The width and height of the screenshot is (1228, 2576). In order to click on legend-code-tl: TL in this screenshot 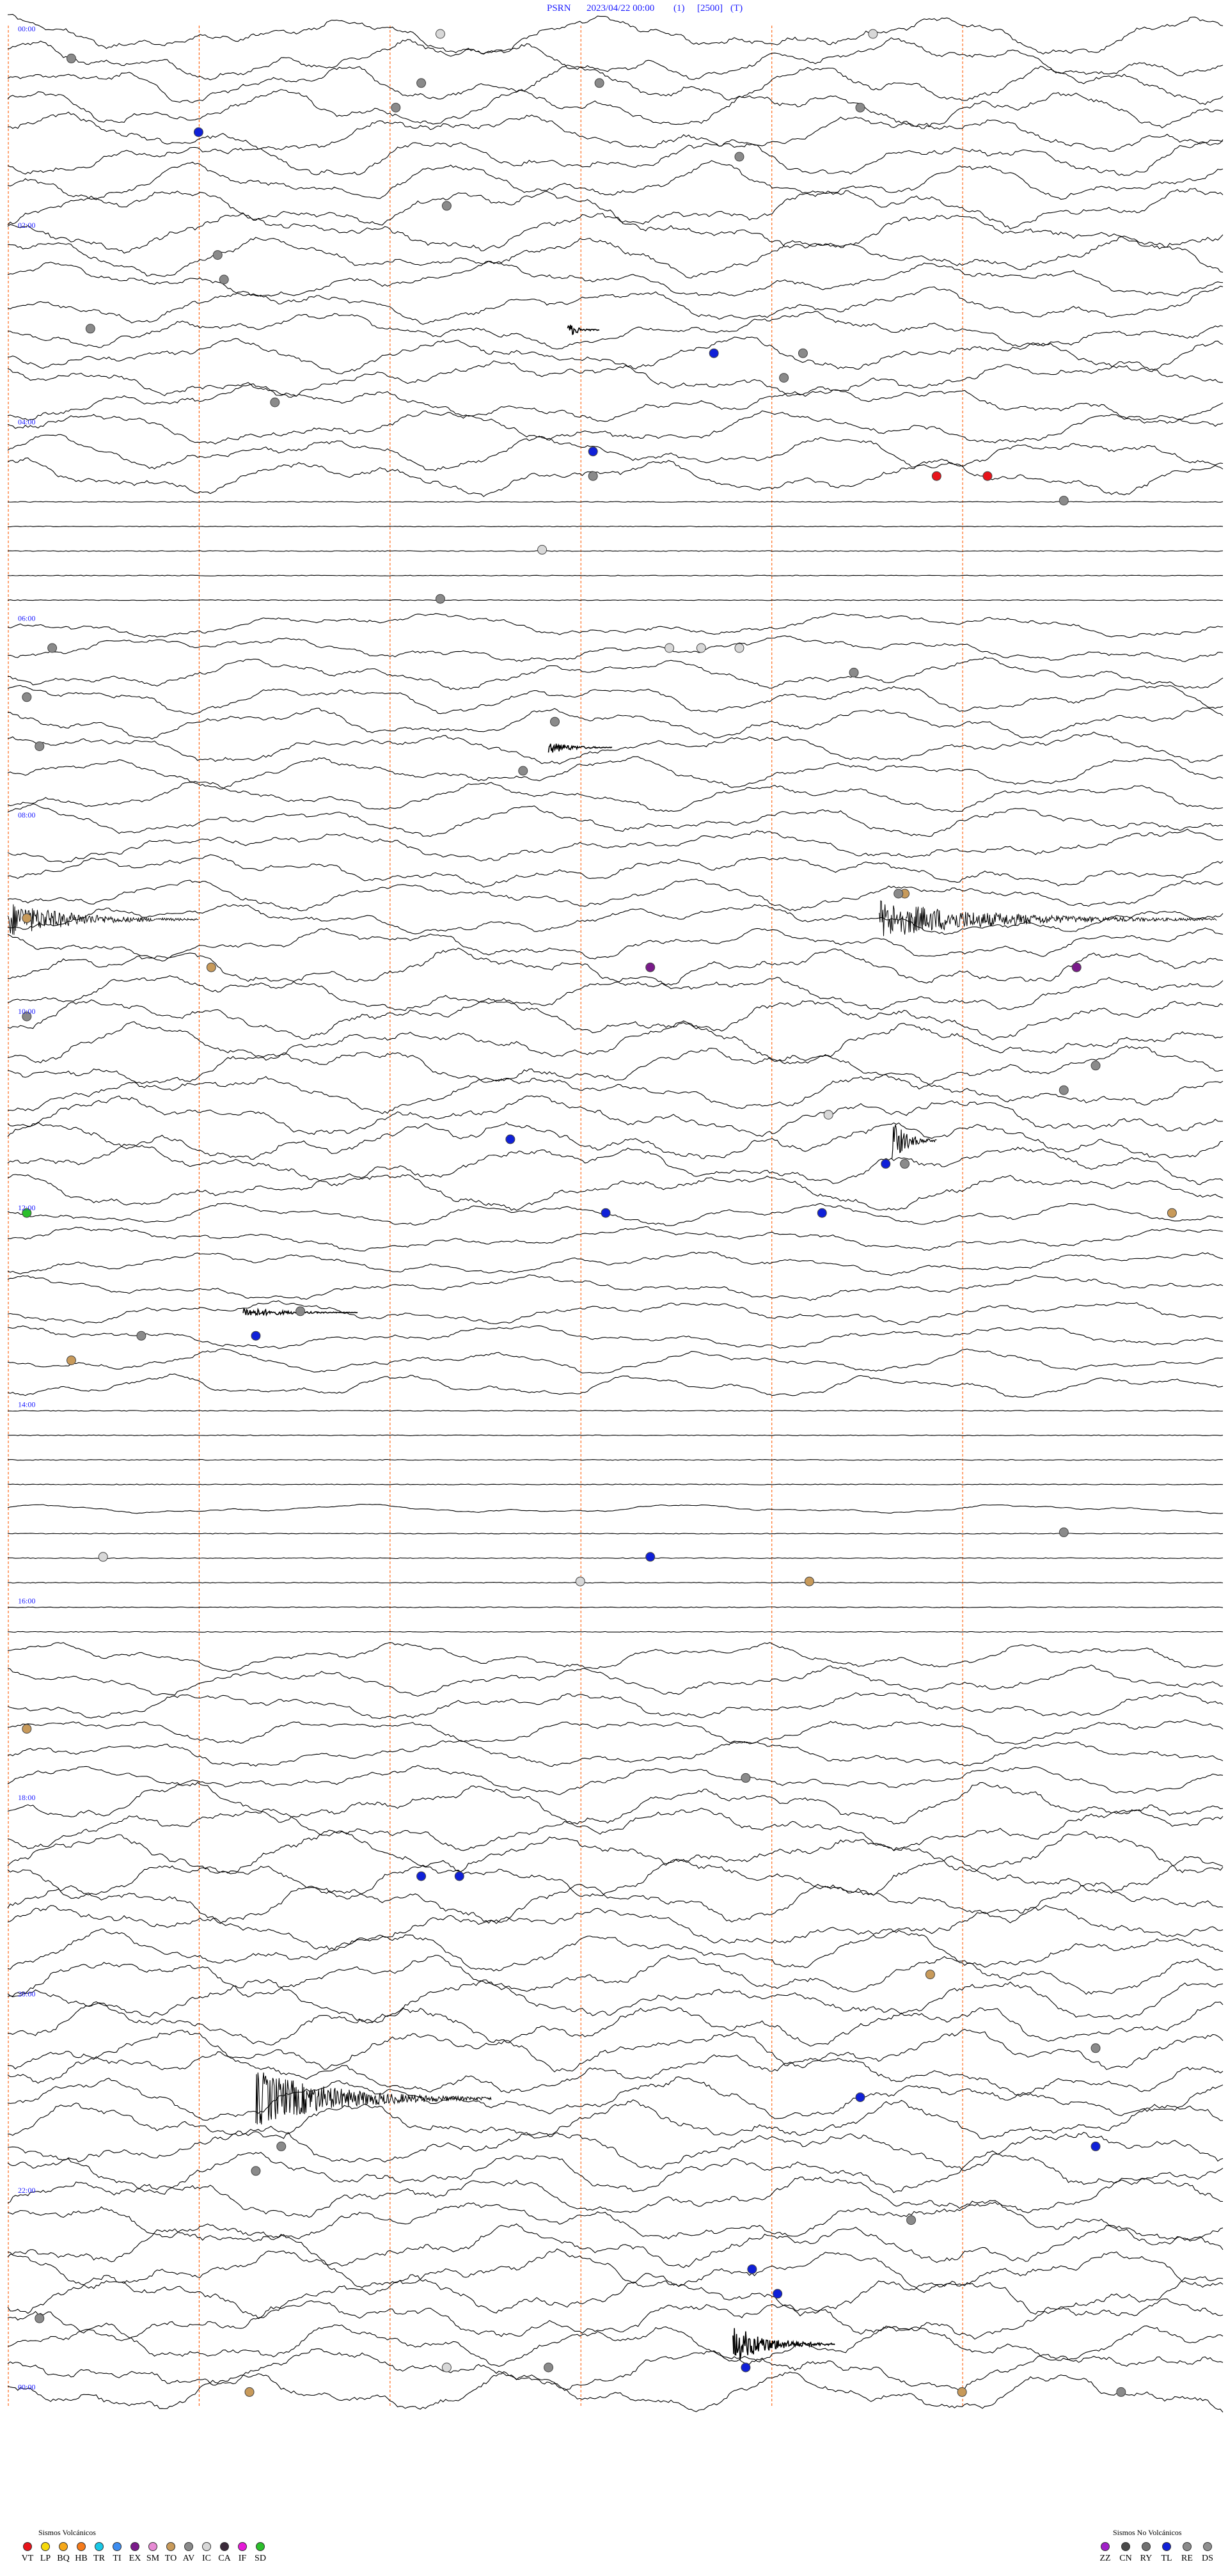, I will do `click(1166, 2558)`.